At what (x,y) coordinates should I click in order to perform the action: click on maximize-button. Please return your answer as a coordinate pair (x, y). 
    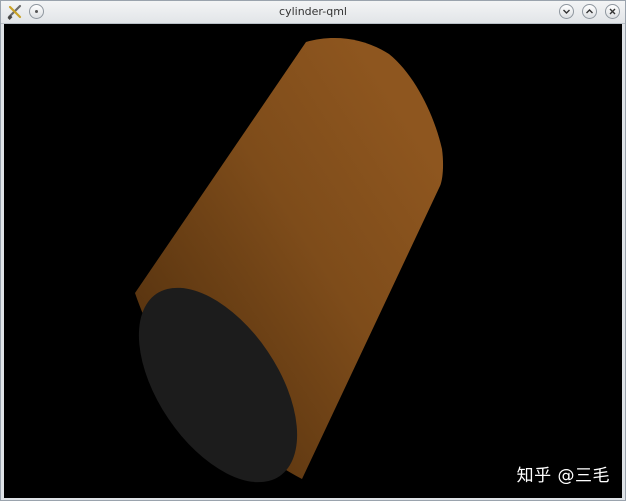
    Looking at the image, I should click on (589, 11).